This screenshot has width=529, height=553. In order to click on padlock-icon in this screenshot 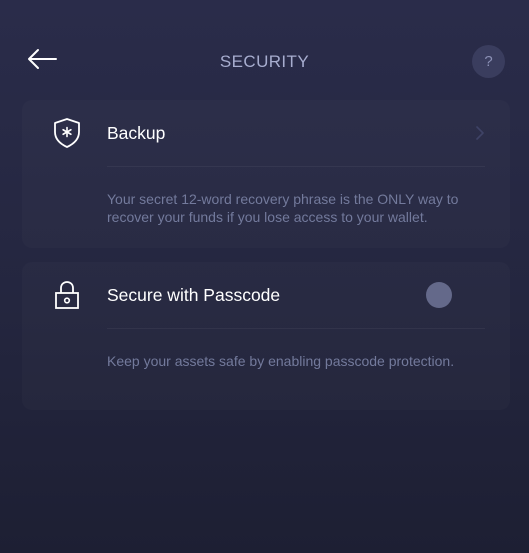, I will do `click(67, 295)`.